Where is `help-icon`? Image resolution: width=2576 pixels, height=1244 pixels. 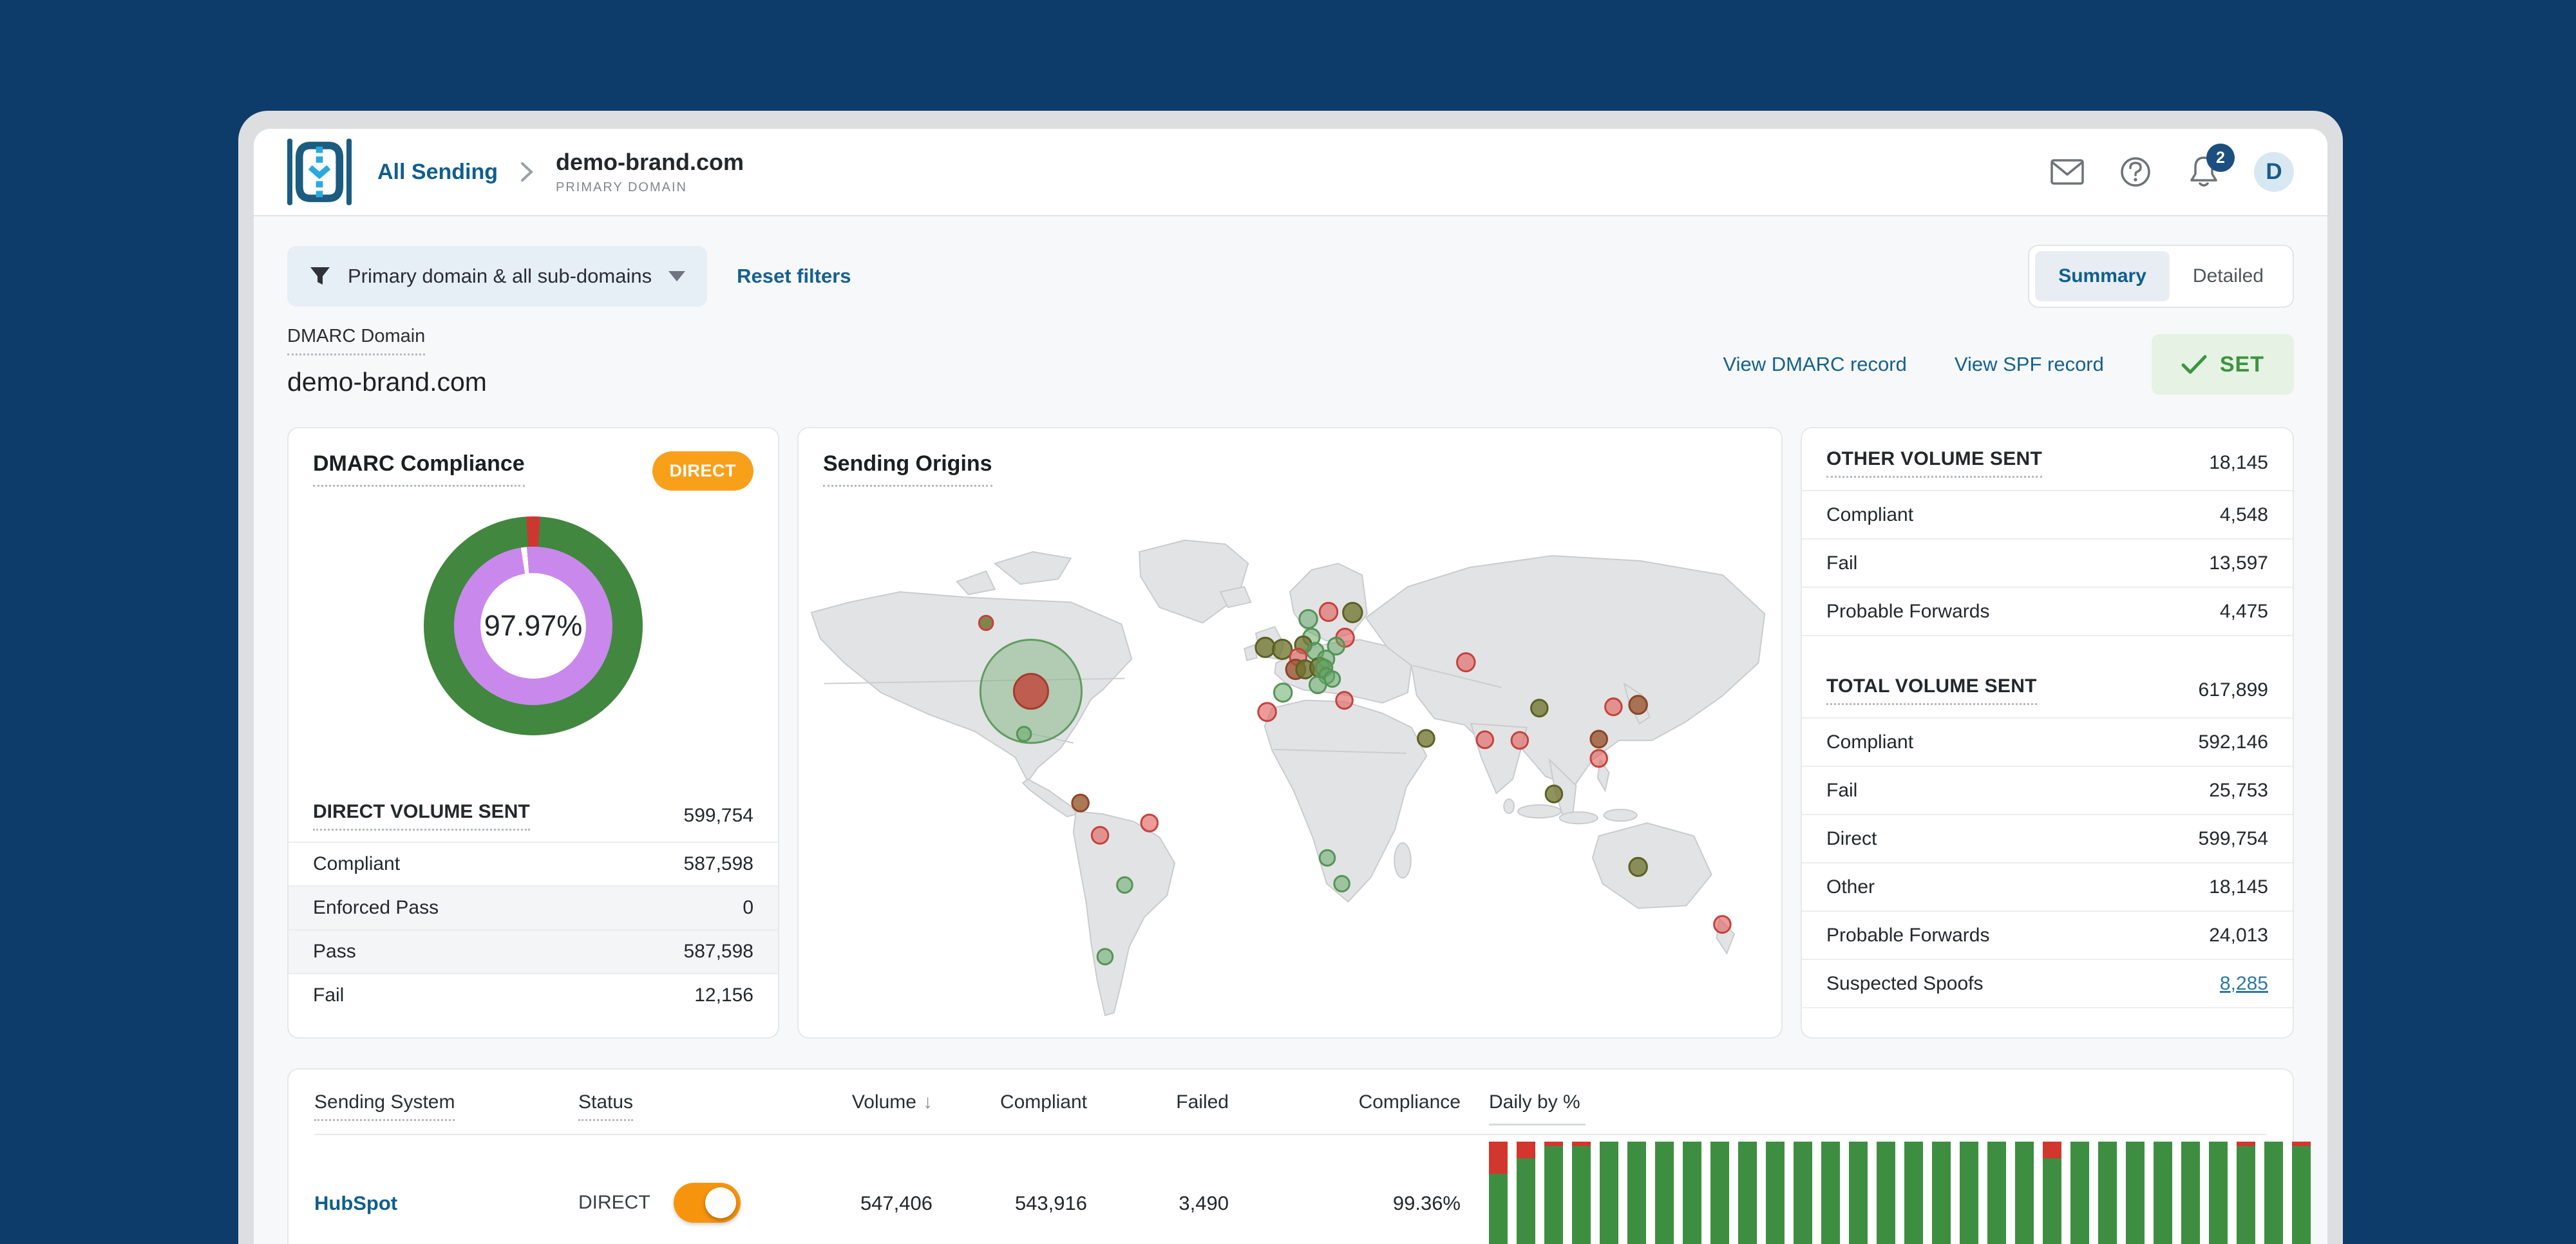 help-icon is located at coordinates (2136, 172).